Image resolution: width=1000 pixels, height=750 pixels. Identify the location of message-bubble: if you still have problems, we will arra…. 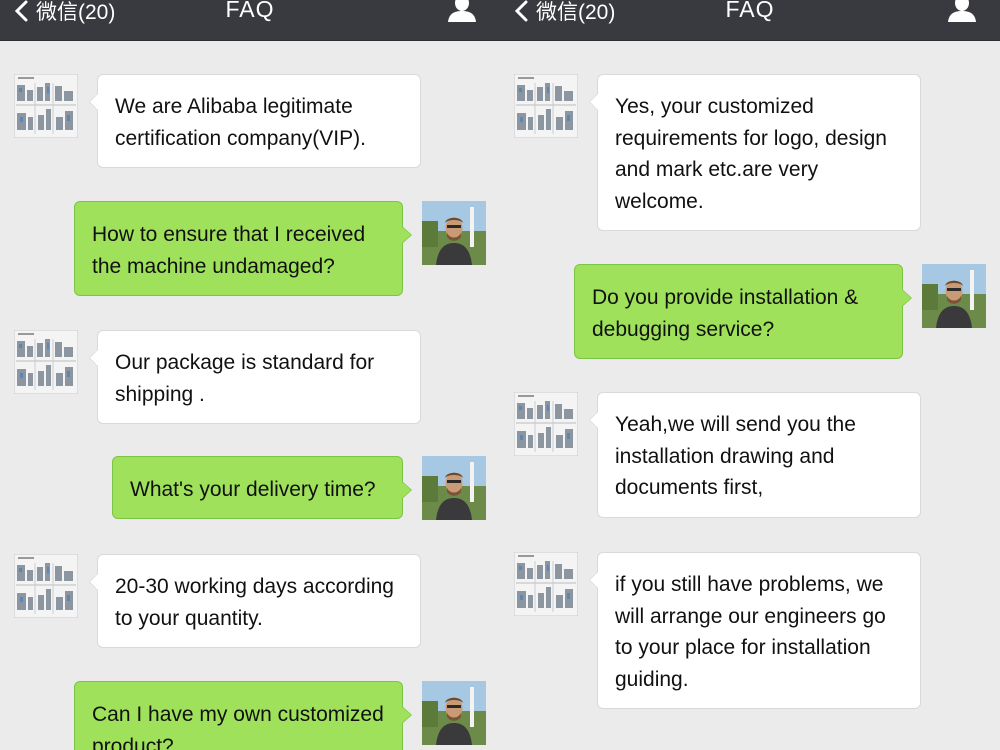
(755, 630).